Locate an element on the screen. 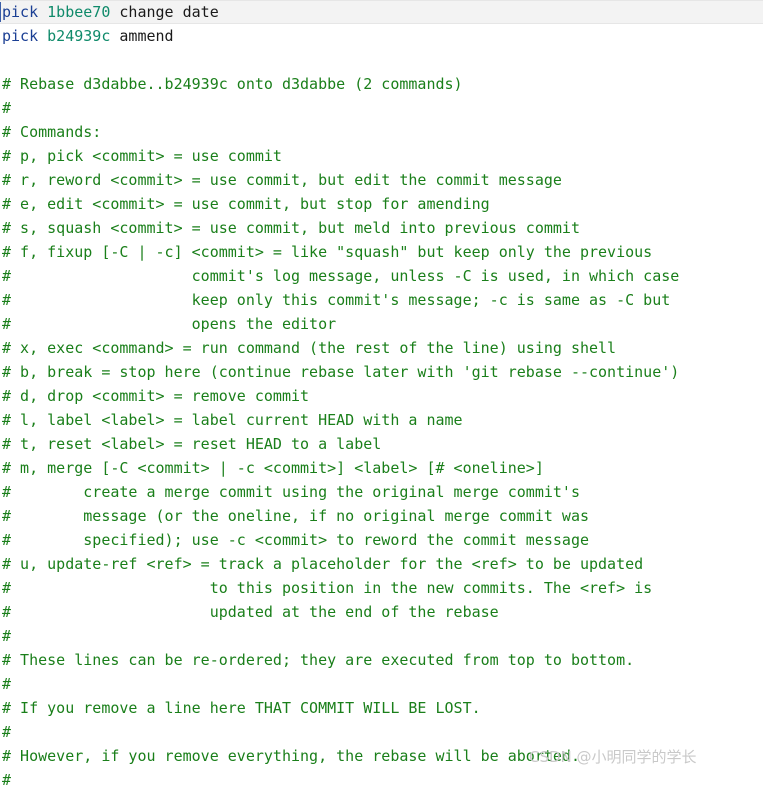 This screenshot has height=792, width=763. todo-commit-subject: change date is located at coordinates (169, 12).